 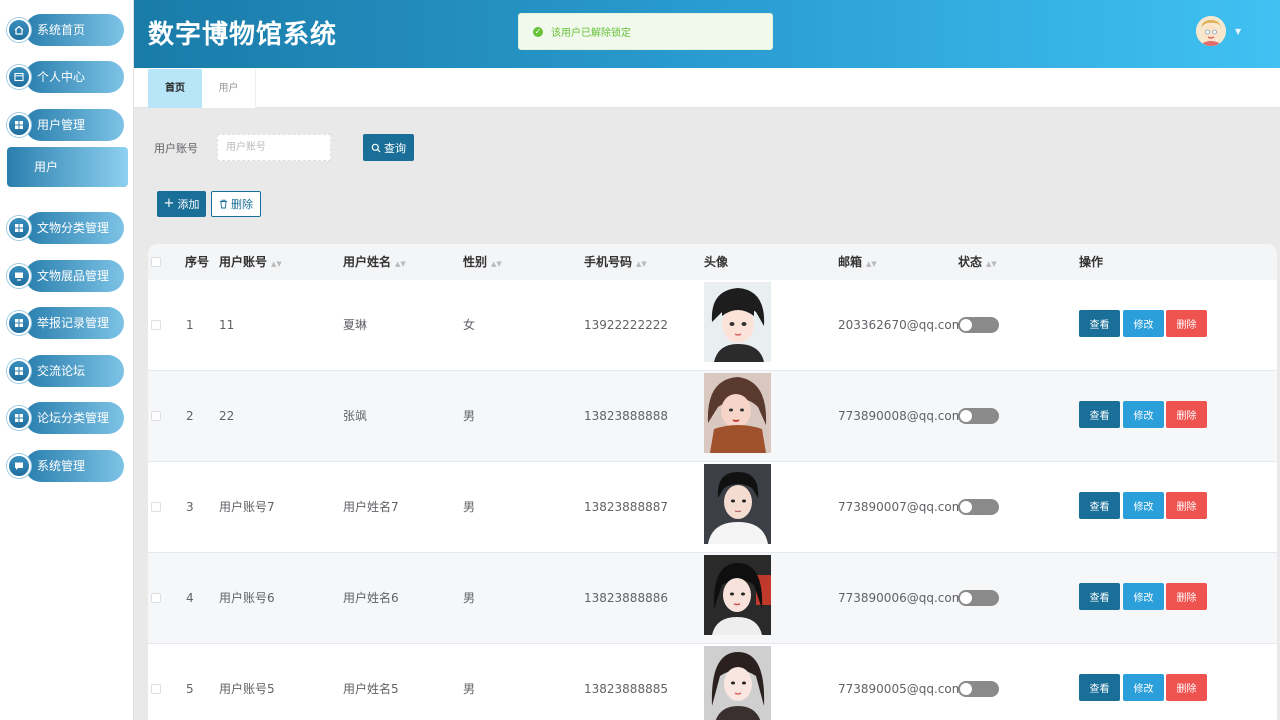 What do you see at coordinates (65, 276) in the screenshot?
I see `sidebar-item-exhibit: 文物展品管理` at bounding box center [65, 276].